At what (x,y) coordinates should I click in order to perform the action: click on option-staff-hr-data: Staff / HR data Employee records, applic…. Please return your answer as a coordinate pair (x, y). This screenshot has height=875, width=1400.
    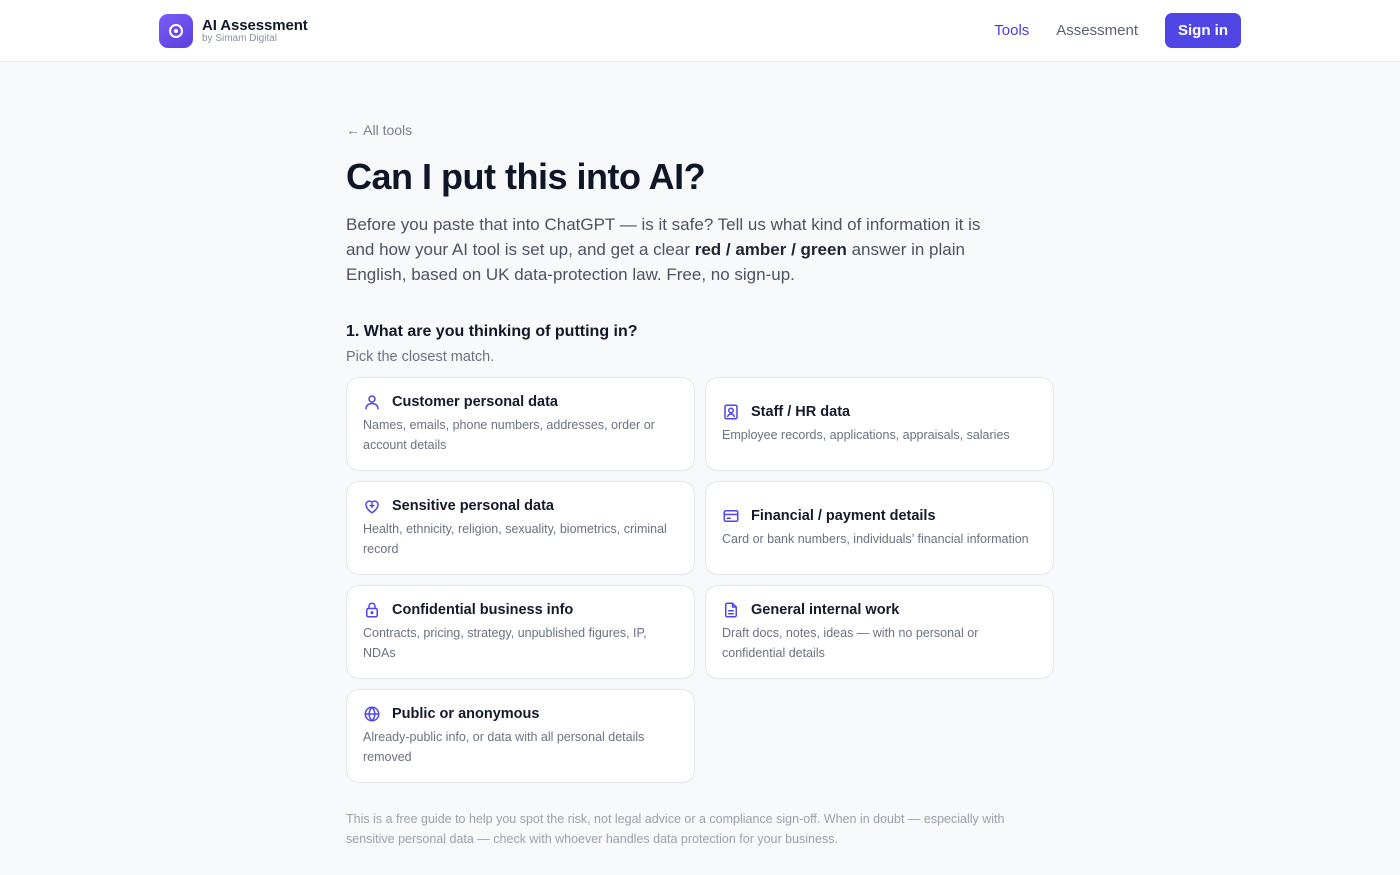
    Looking at the image, I should click on (879, 424).